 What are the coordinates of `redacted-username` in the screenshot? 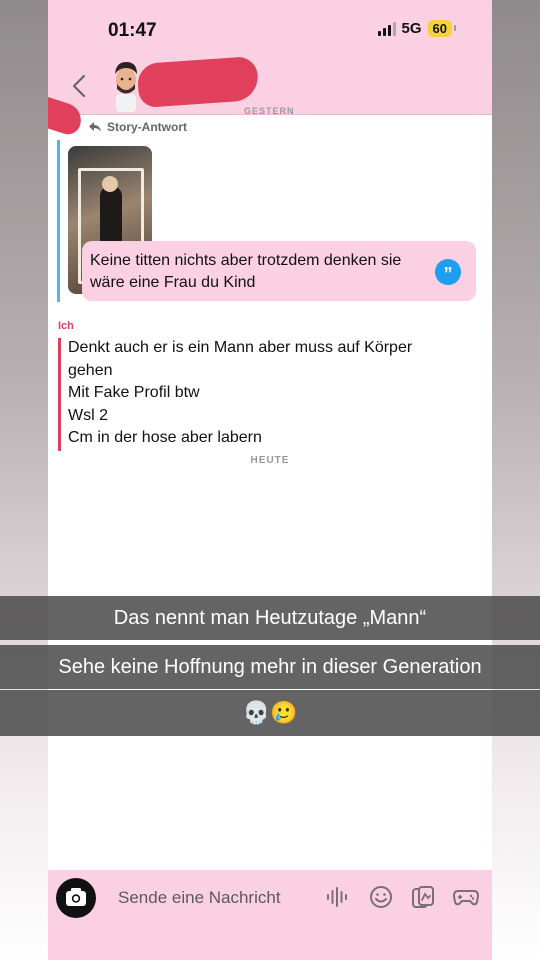 It's located at (198, 82).